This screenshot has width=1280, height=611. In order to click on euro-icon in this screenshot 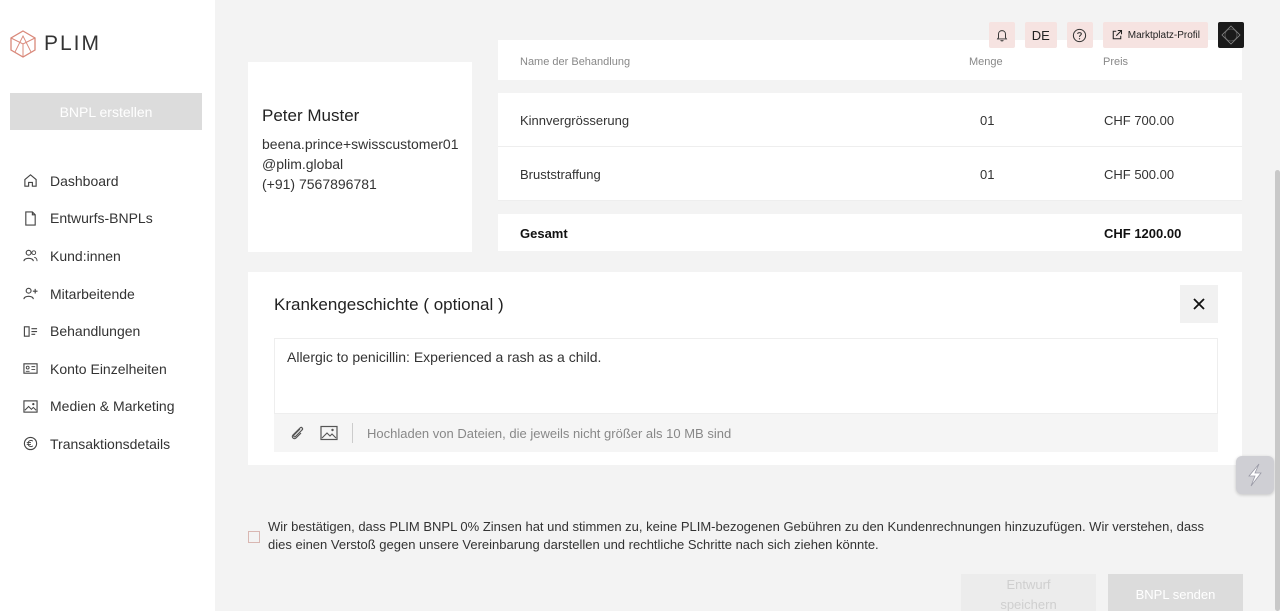, I will do `click(30, 444)`.